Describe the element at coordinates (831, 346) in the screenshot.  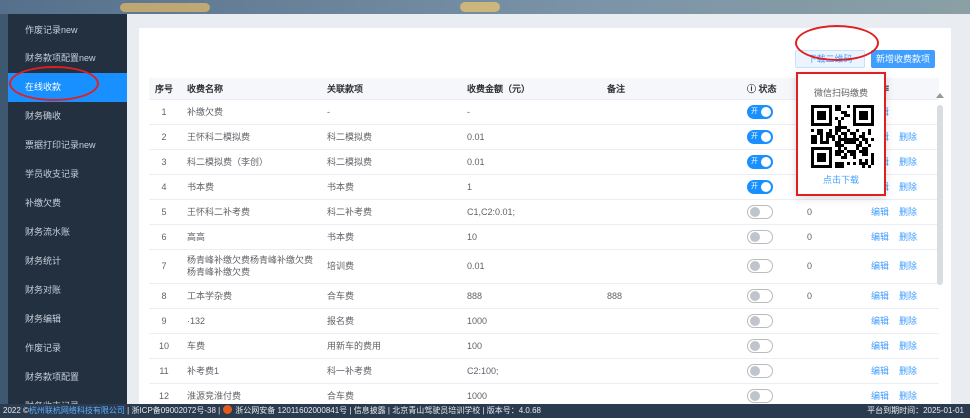
I see `cell-sort` at that location.